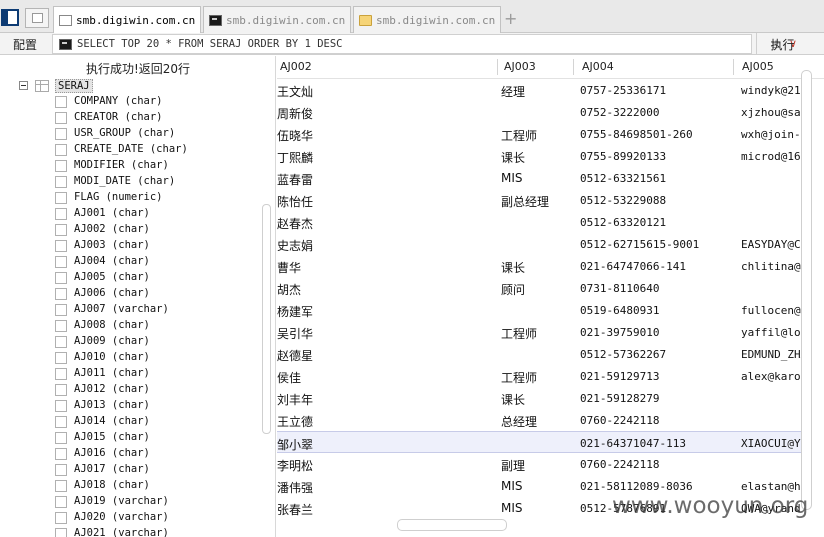 This screenshot has height=537, width=824. Describe the element at coordinates (539, 134) in the screenshot. I see `table-row: 伍晓华 工程师 0755-84698501-260 wxh@join-s` at that location.